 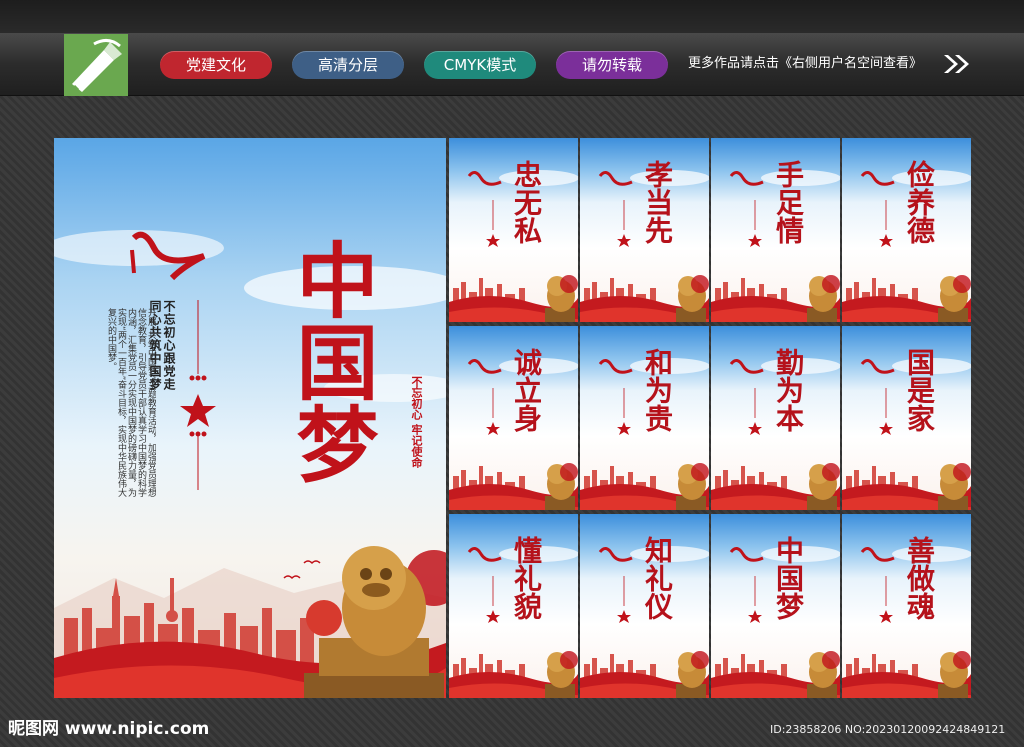 I want to click on poster-title: 中国梦, so click(x=330, y=361).